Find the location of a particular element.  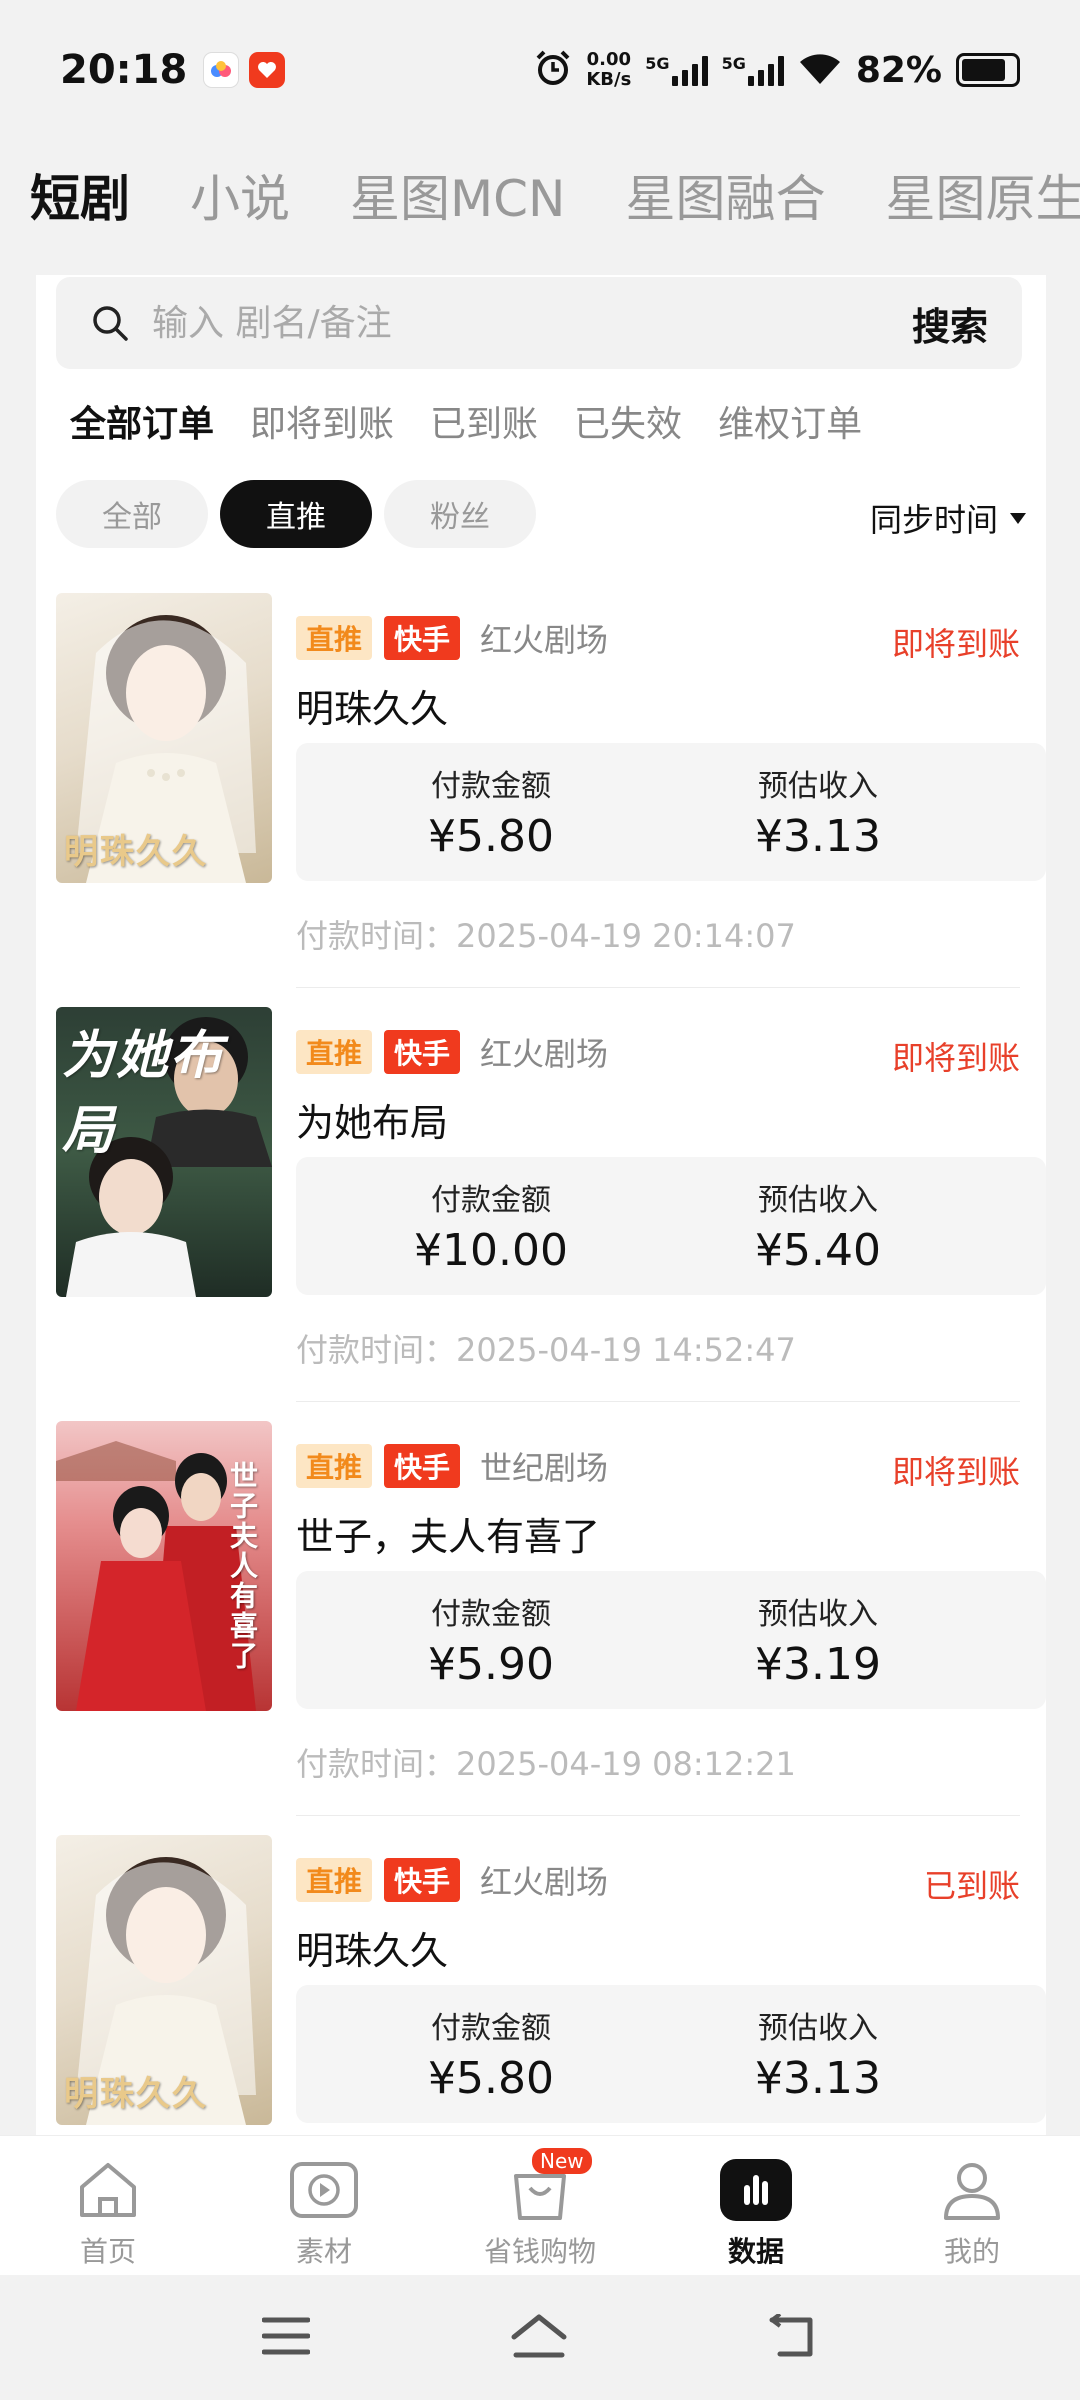

red-app-icon is located at coordinates (267, 70).